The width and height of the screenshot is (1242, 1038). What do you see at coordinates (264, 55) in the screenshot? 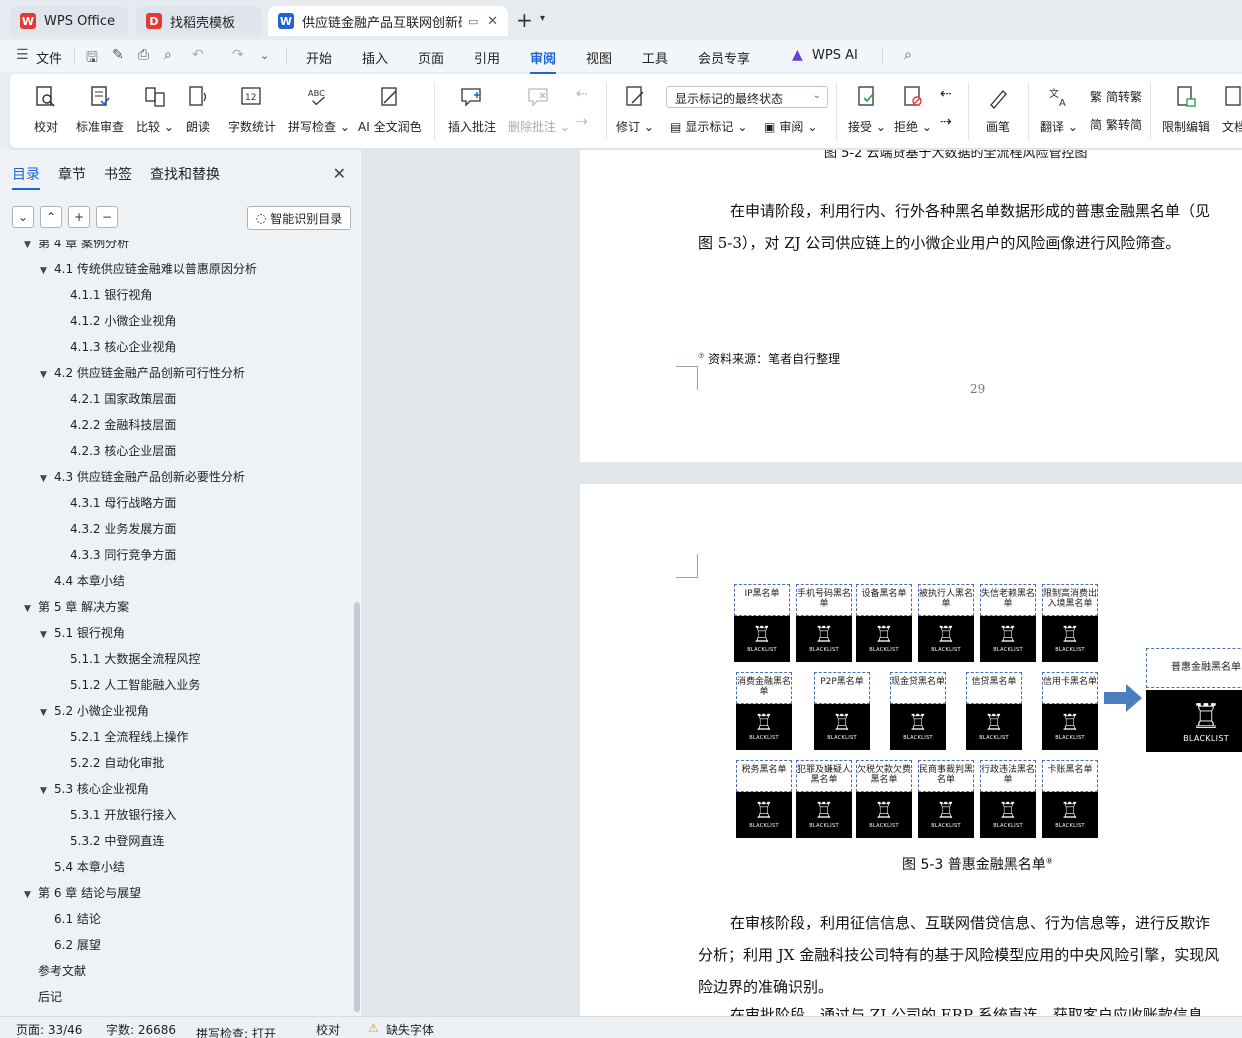
I see `chevron-down-icon: ⌄` at bounding box center [264, 55].